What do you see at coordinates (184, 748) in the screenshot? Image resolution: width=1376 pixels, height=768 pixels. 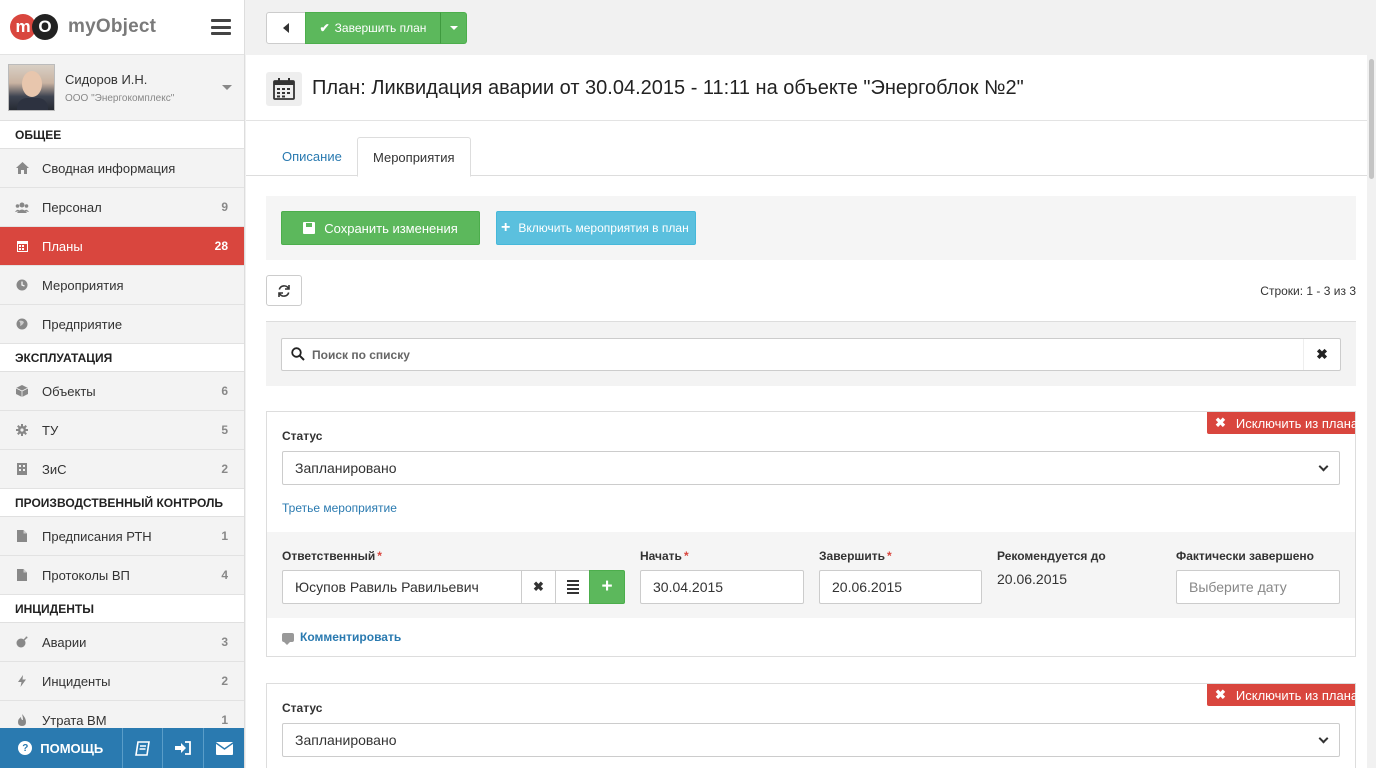 I see `sign-in-button` at bounding box center [184, 748].